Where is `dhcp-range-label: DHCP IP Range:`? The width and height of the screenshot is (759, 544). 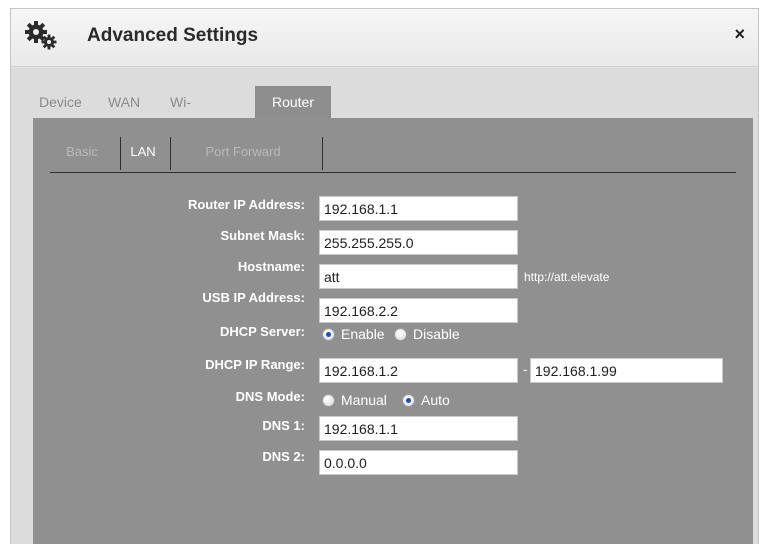 dhcp-range-label: DHCP IP Range: is located at coordinates (255, 364).